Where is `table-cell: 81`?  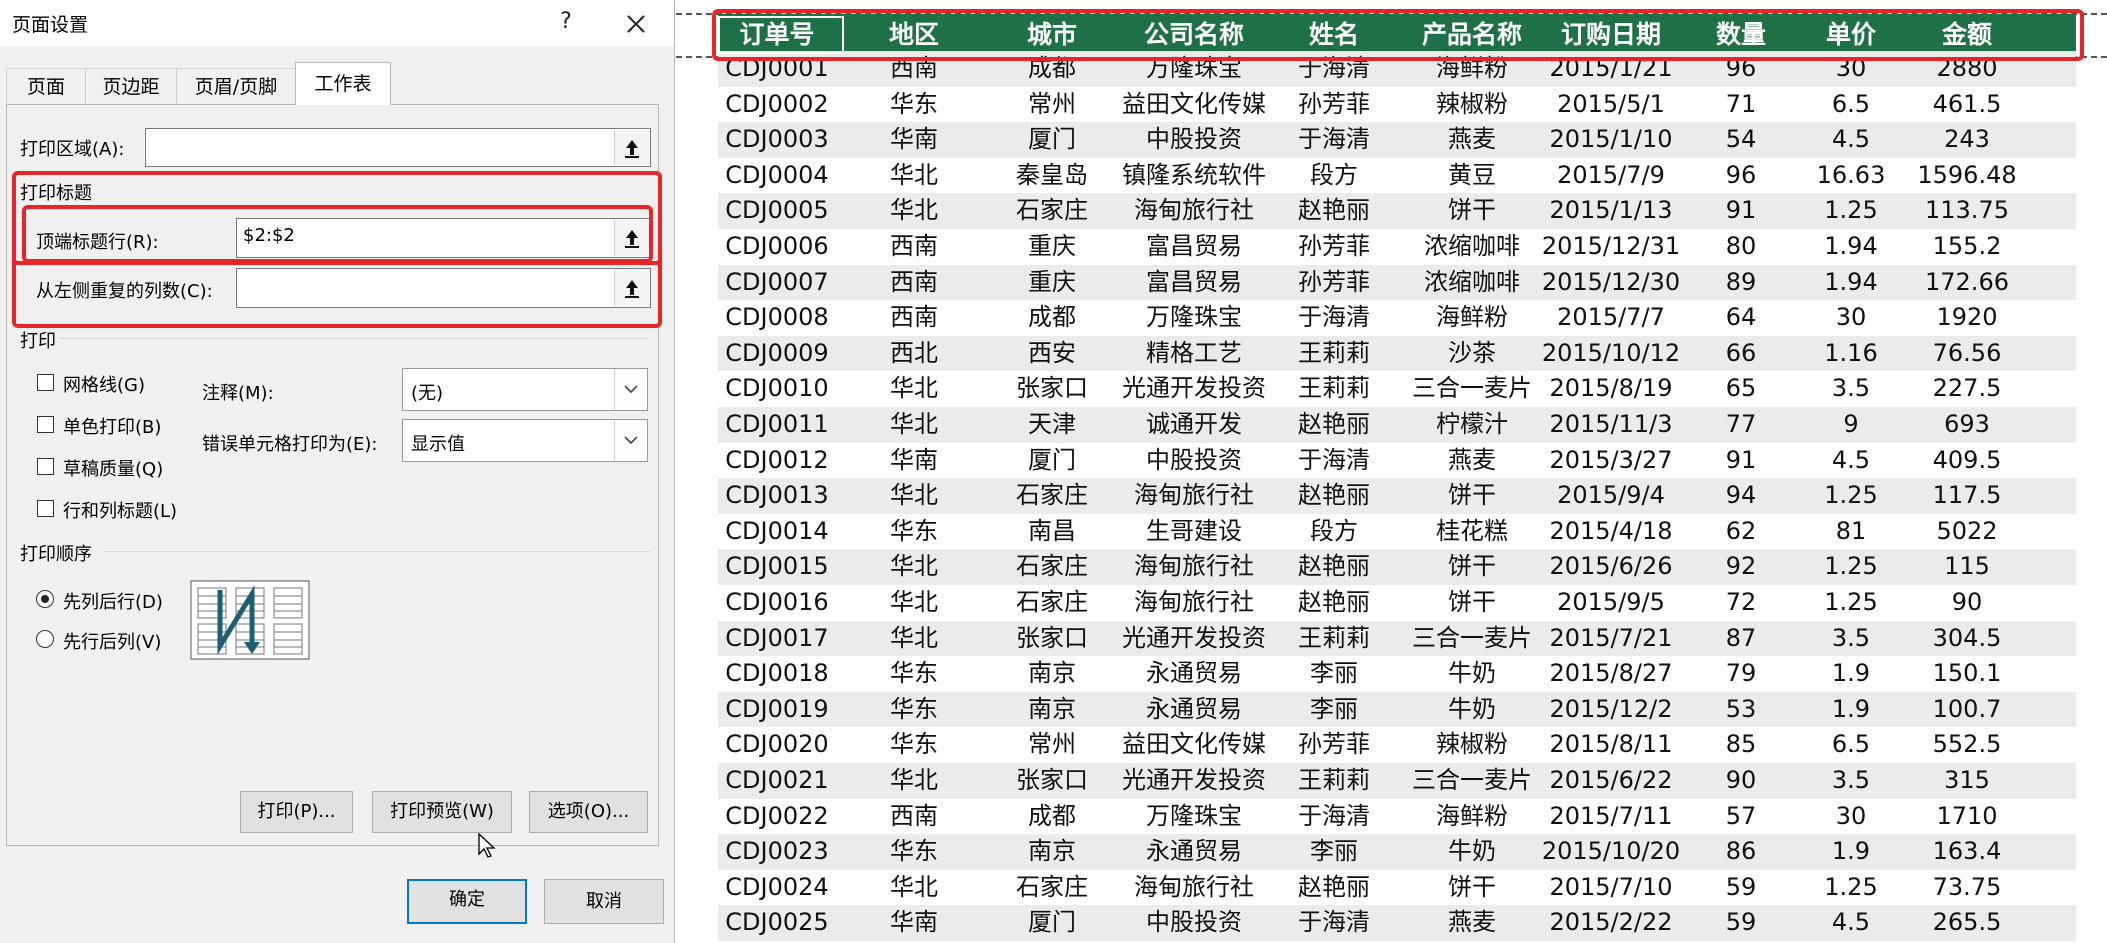 table-cell: 81 is located at coordinates (1851, 532).